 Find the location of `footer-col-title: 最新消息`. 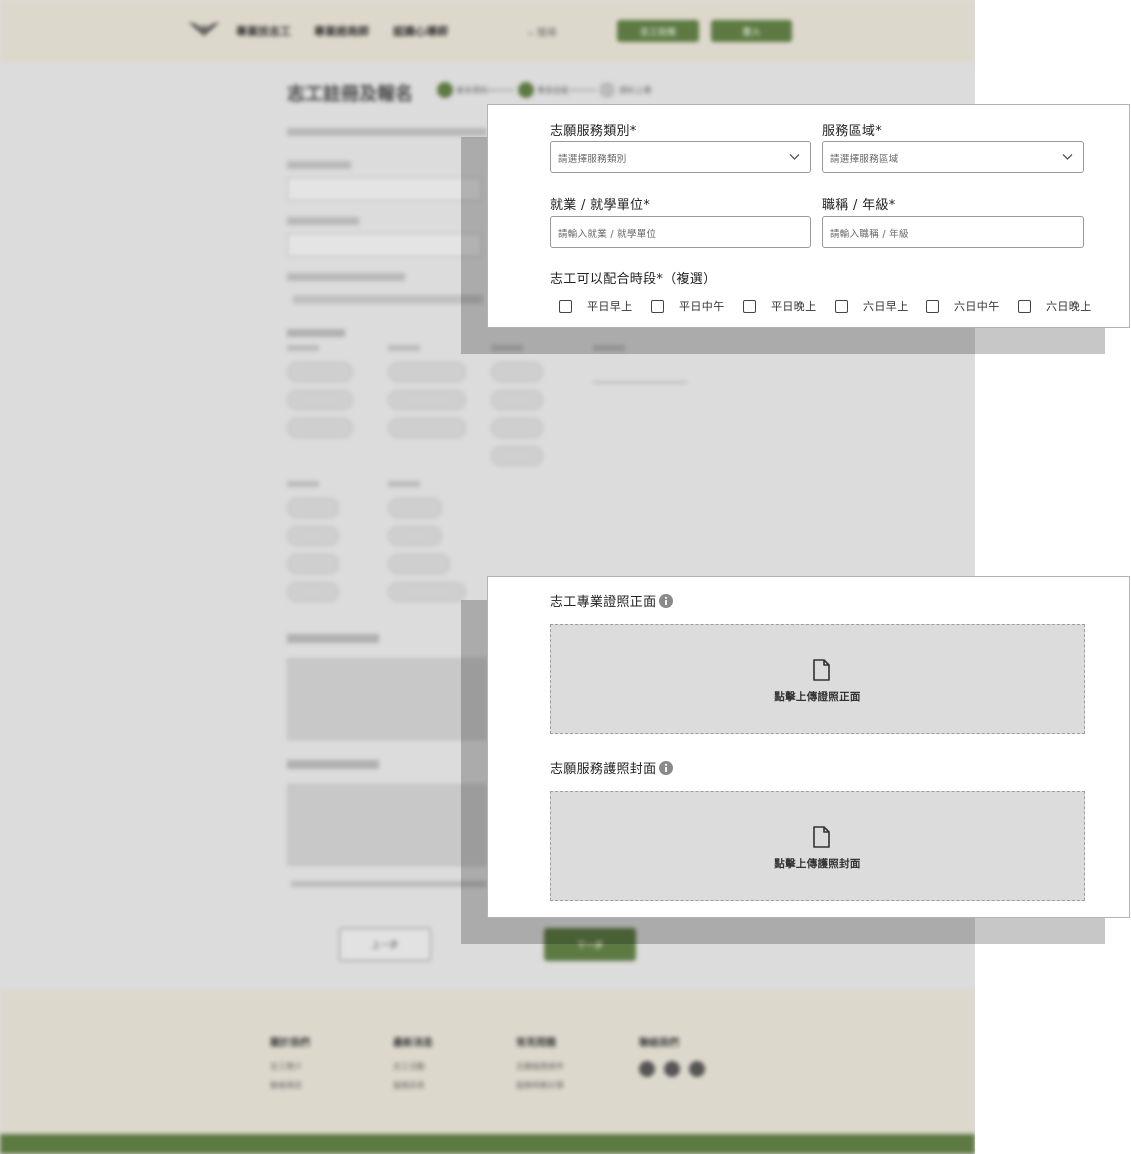

footer-col-title: 最新消息 is located at coordinates (413, 1043).